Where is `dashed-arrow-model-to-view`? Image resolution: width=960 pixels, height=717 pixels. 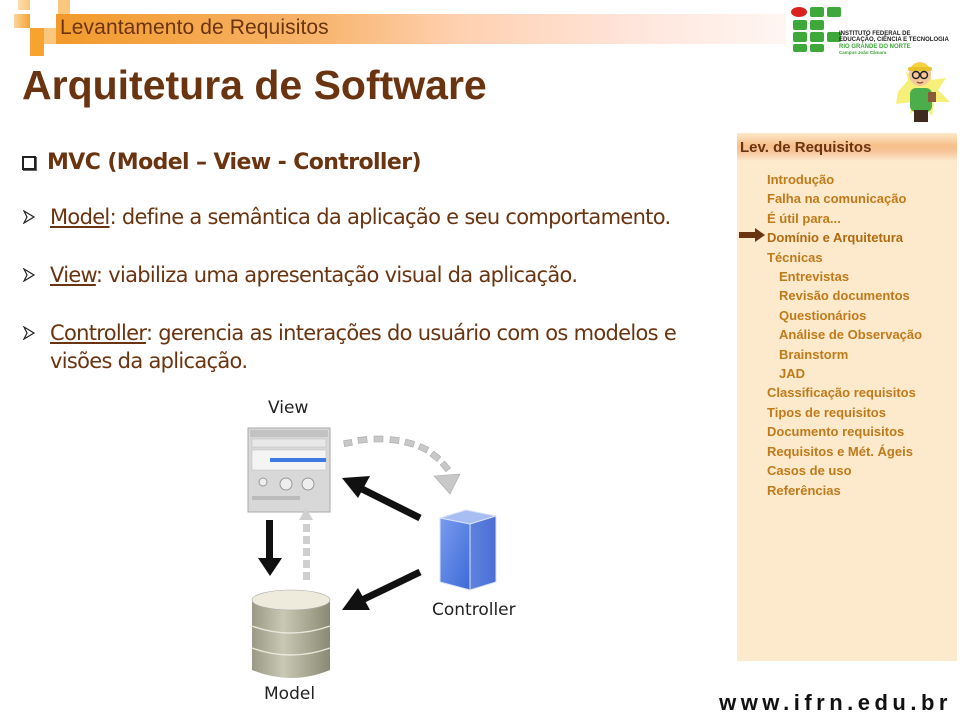
dashed-arrow-model-to-view is located at coordinates (306, 544).